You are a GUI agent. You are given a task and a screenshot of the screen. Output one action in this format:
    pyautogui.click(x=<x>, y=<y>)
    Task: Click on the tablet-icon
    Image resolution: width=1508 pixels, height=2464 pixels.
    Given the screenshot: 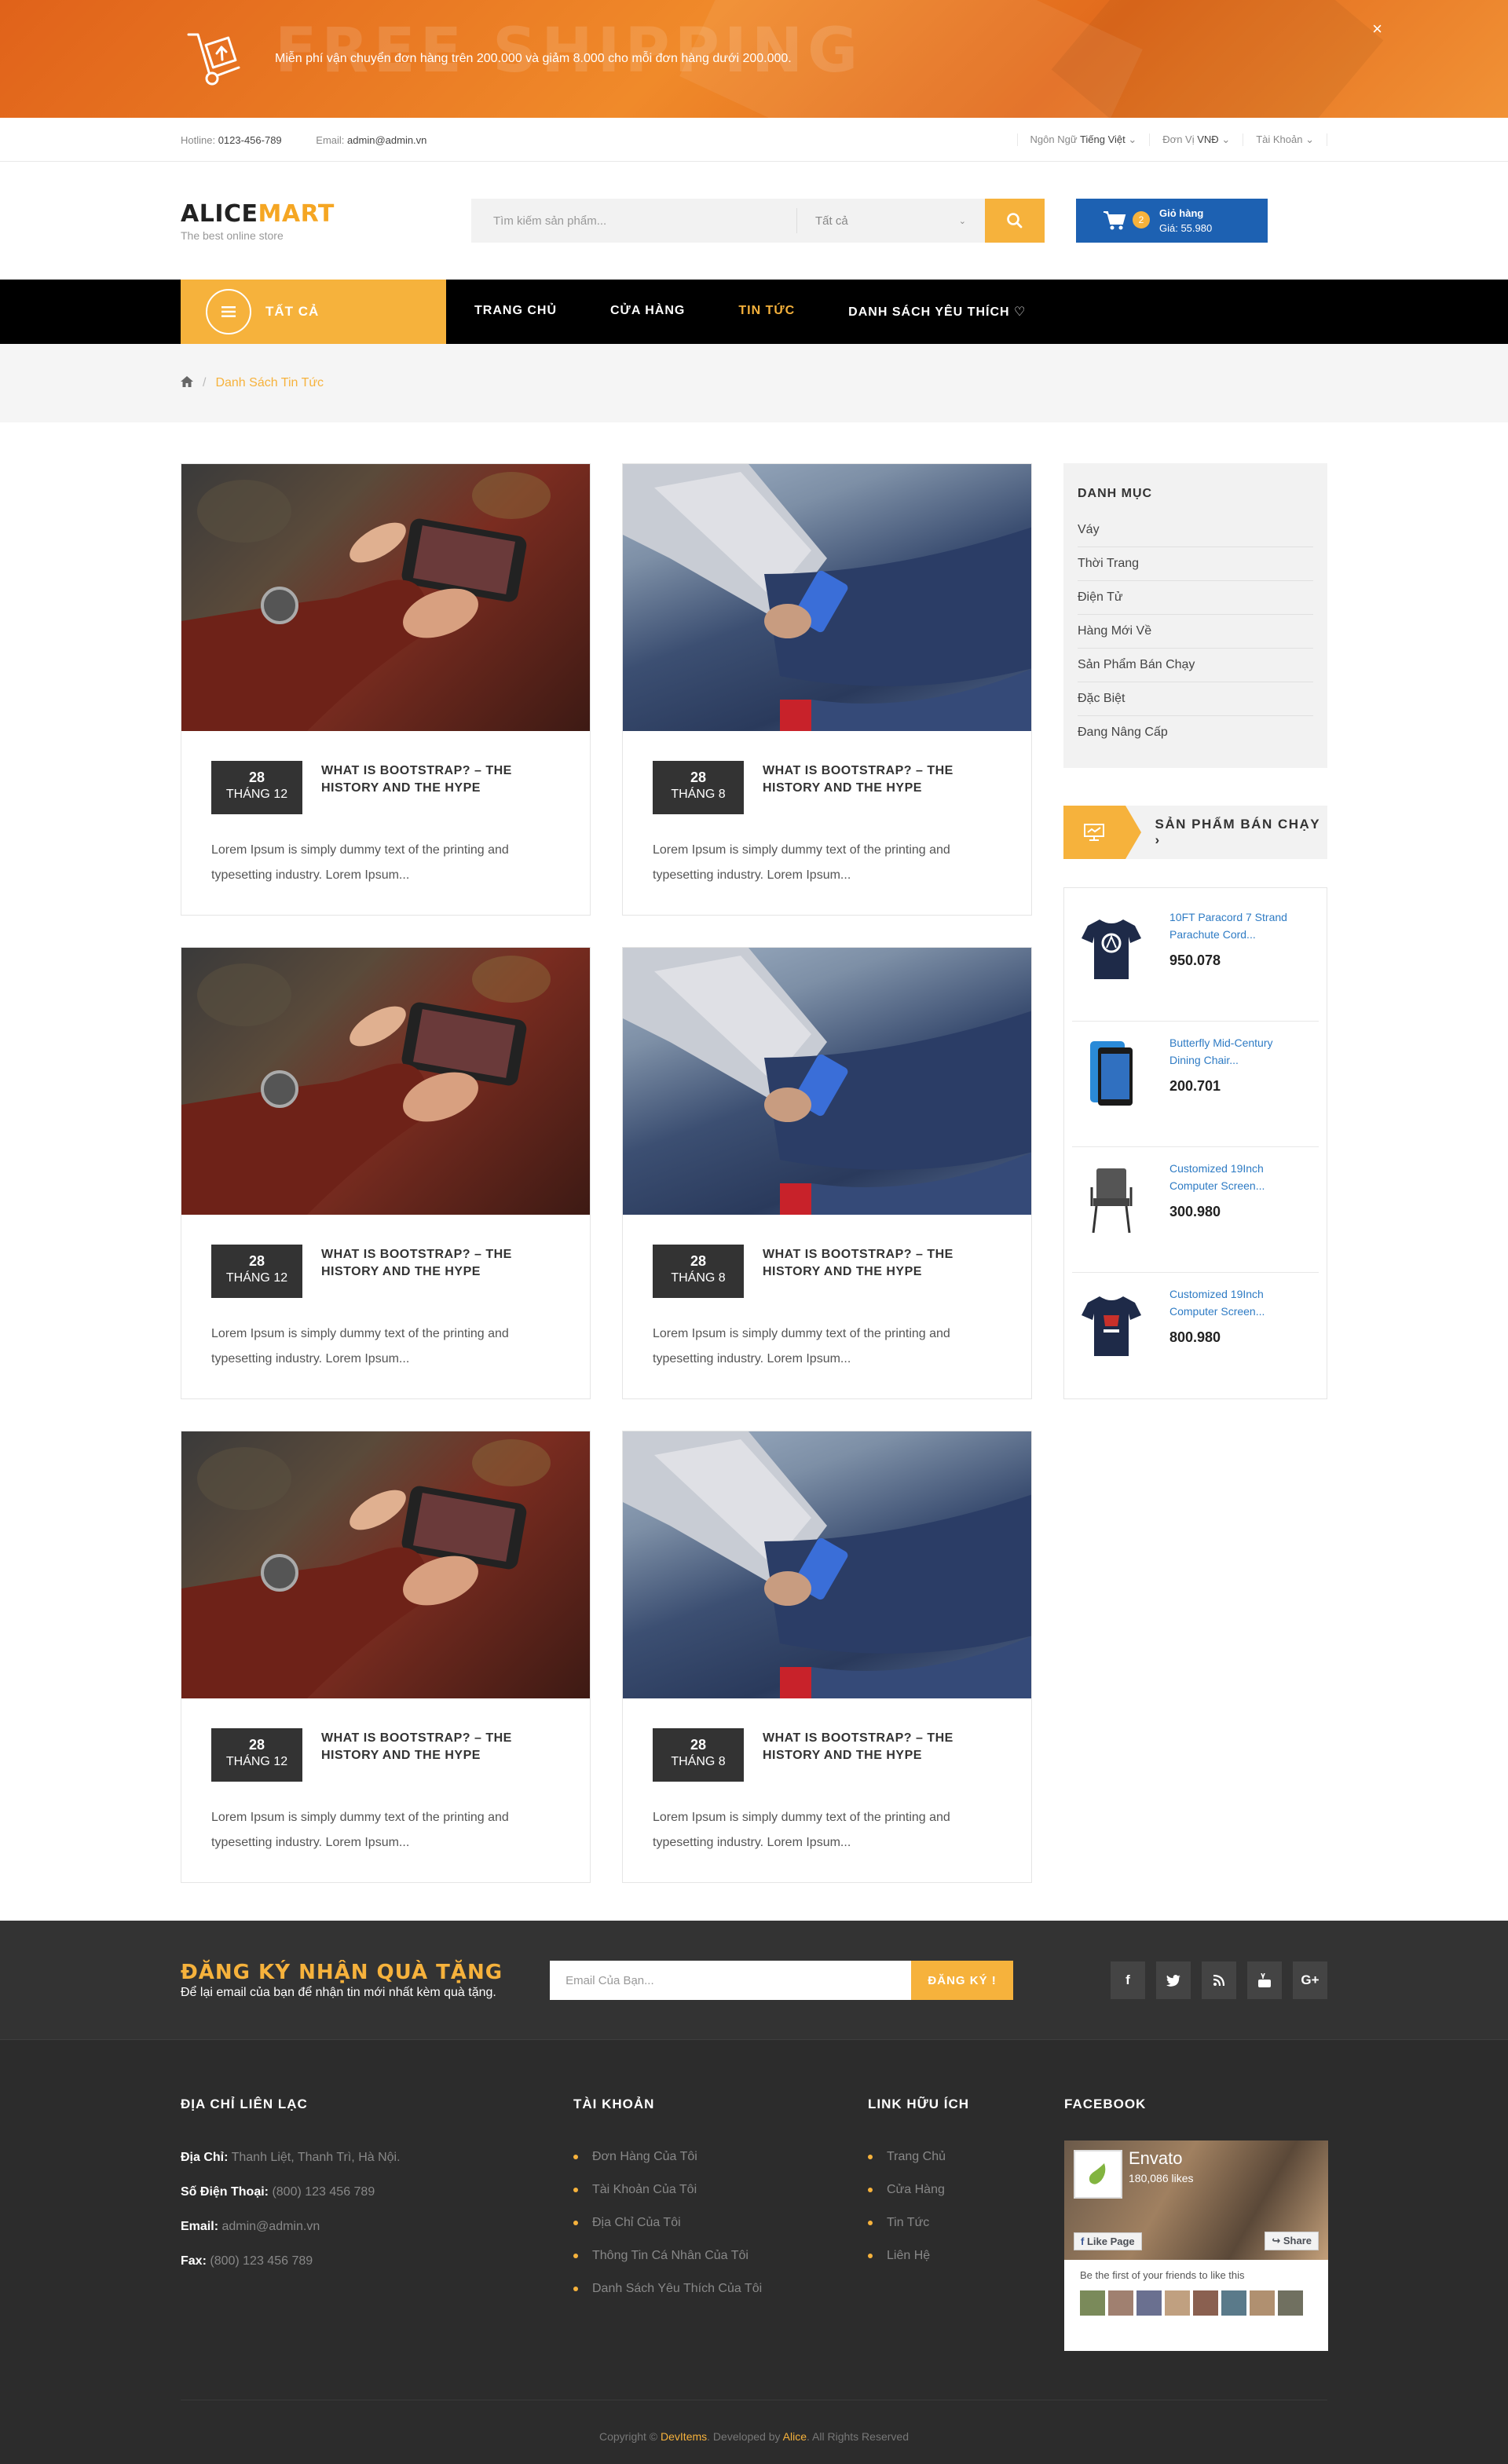 What is the action you would take?
    pyautogui.click(x=1111, y=1074)
    